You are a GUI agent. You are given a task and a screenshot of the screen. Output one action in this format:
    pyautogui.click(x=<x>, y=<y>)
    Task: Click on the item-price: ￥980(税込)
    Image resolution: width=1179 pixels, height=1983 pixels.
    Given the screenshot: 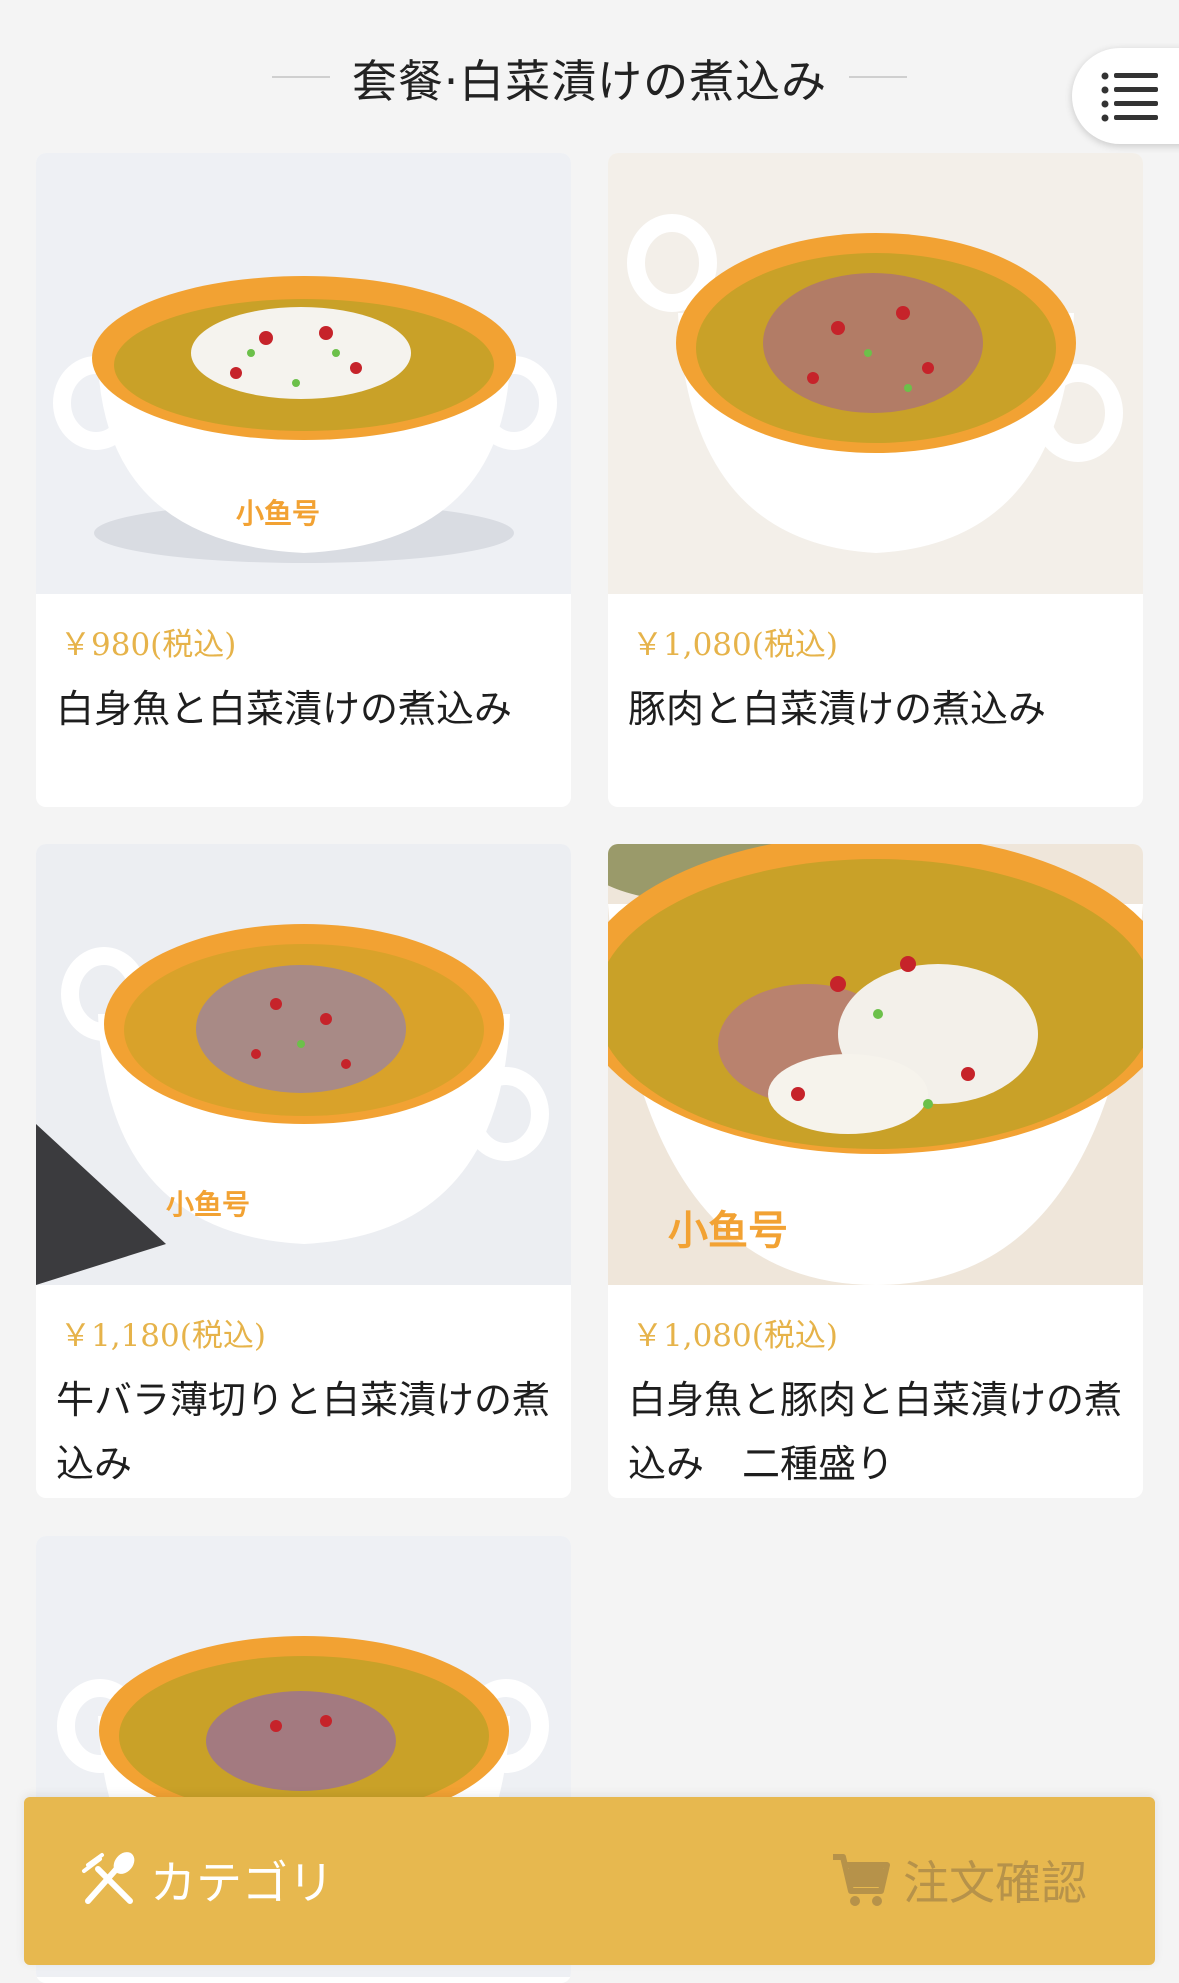 What is the action you would take?
    pyautogui.click(x=148, y=645)
    